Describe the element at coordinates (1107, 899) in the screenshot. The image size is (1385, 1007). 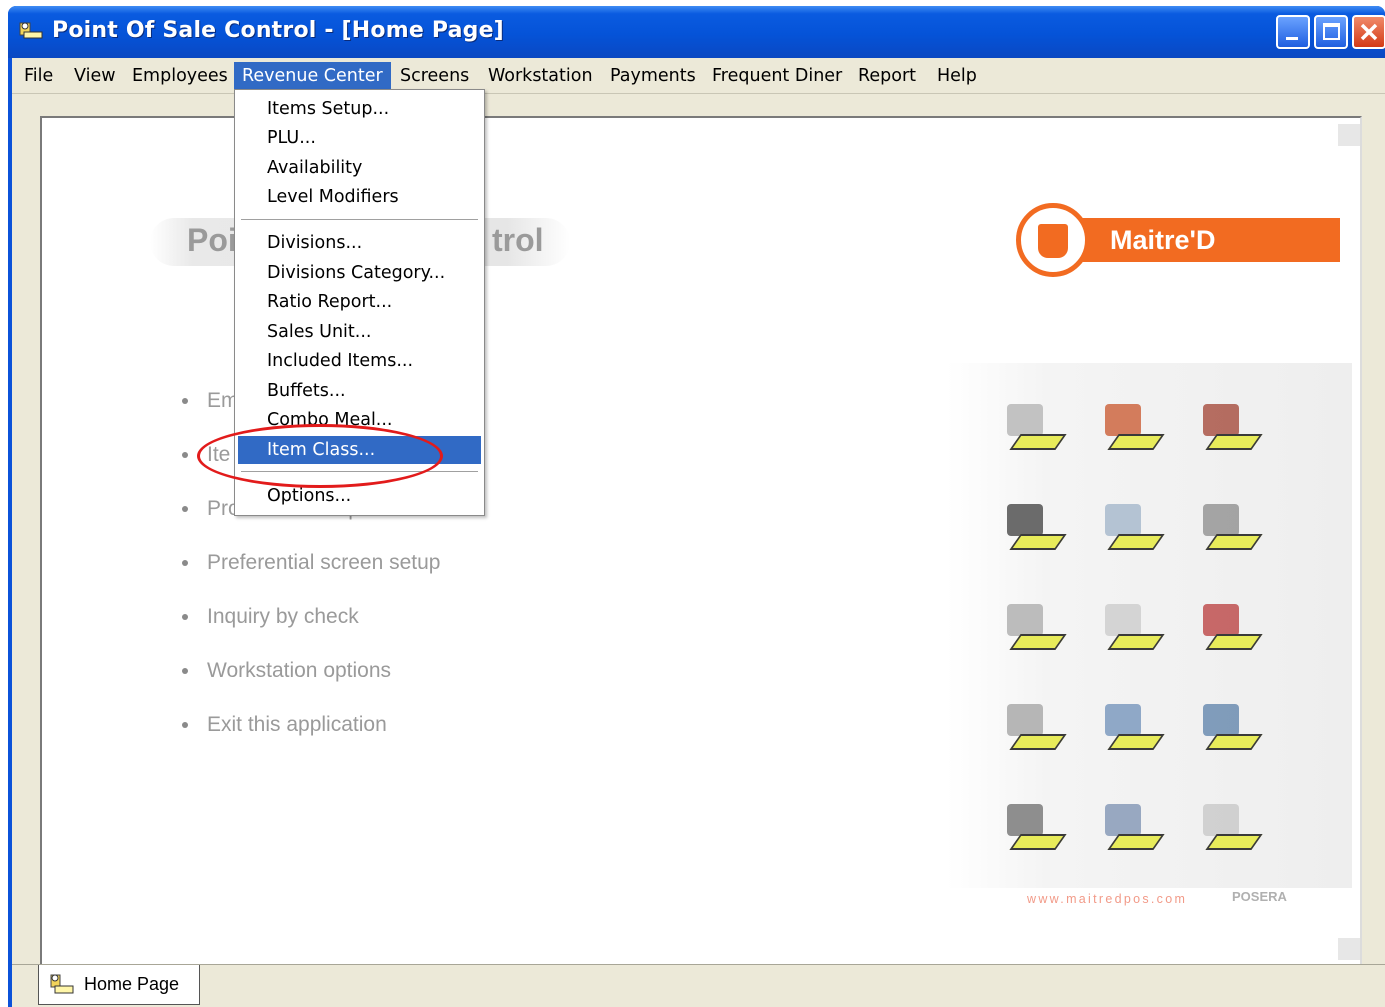
I see `website-link: www.maitredpos.com` at that location.